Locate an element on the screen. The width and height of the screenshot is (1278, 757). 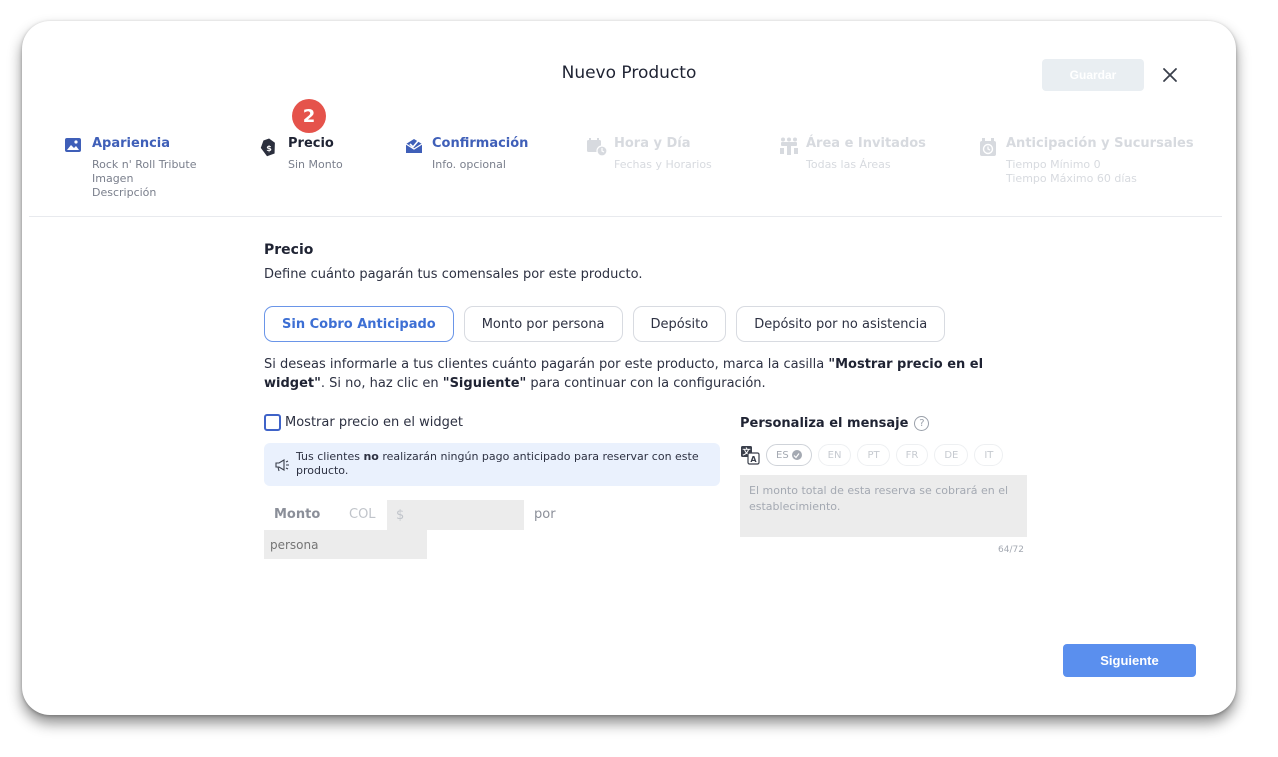
step-label: Apariencia is located at coordinates (131, 143).